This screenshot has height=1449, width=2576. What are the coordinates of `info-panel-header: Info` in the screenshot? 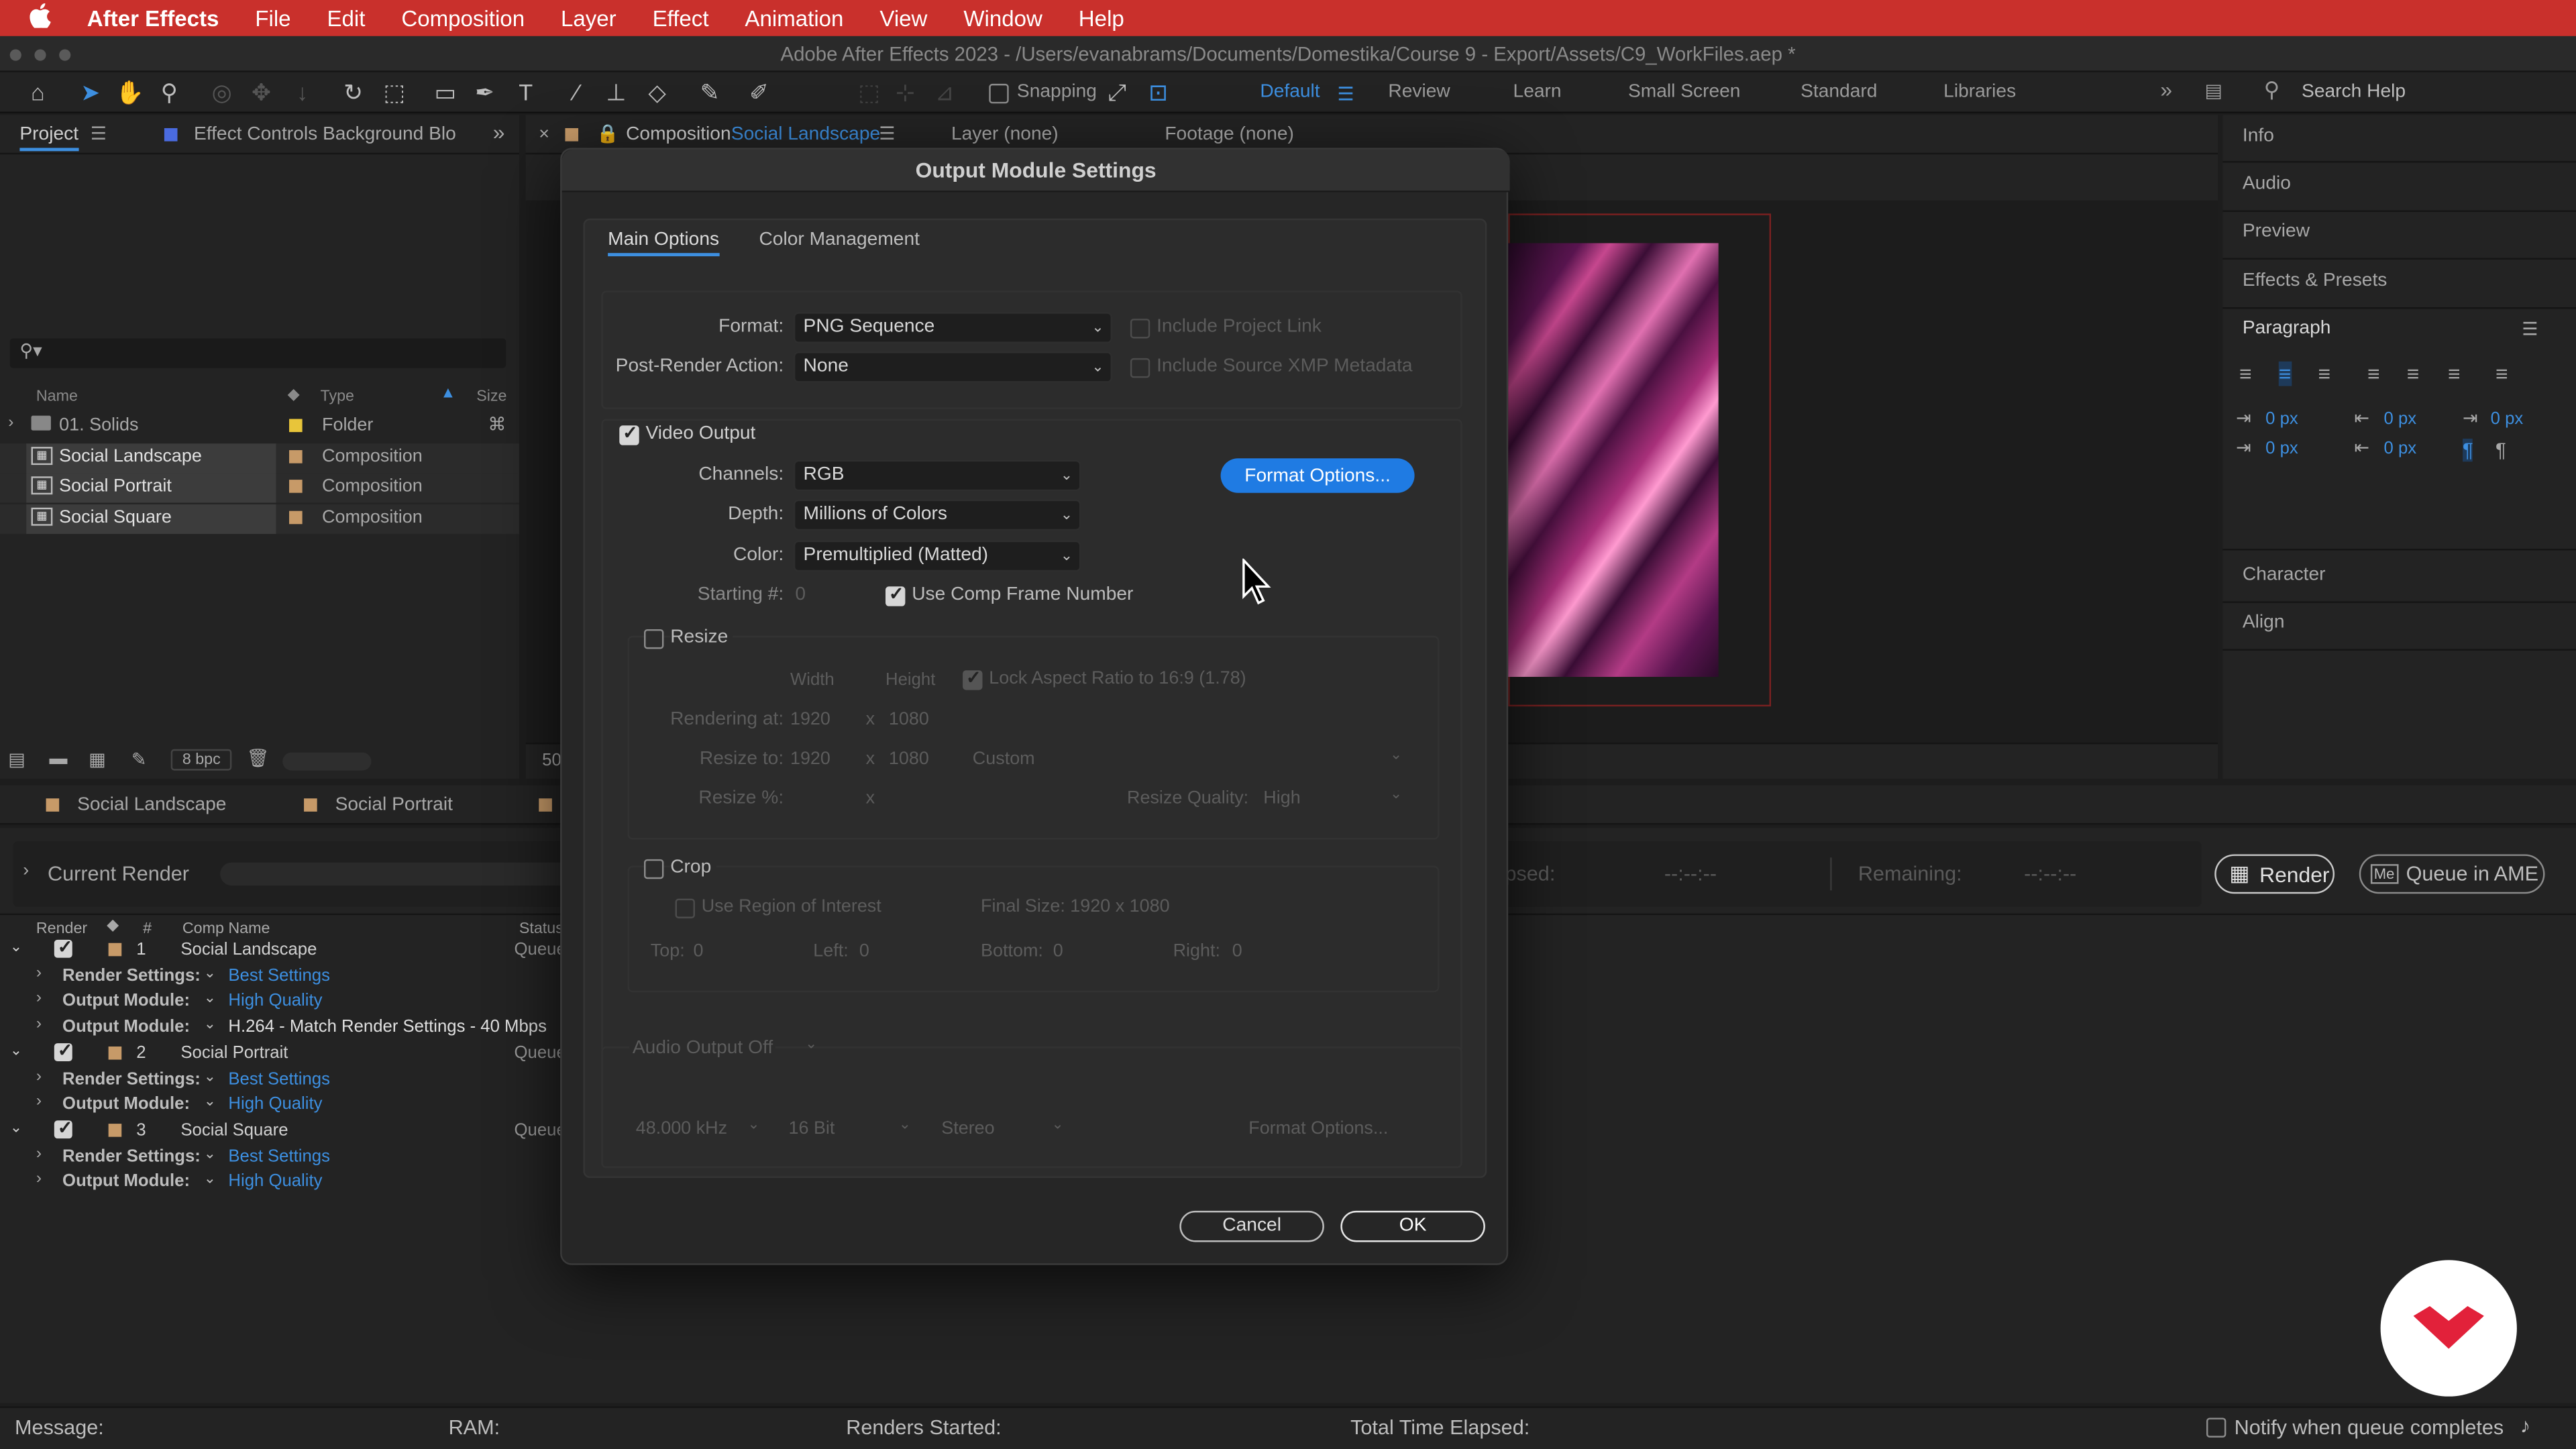 It's located at (2258, 136).